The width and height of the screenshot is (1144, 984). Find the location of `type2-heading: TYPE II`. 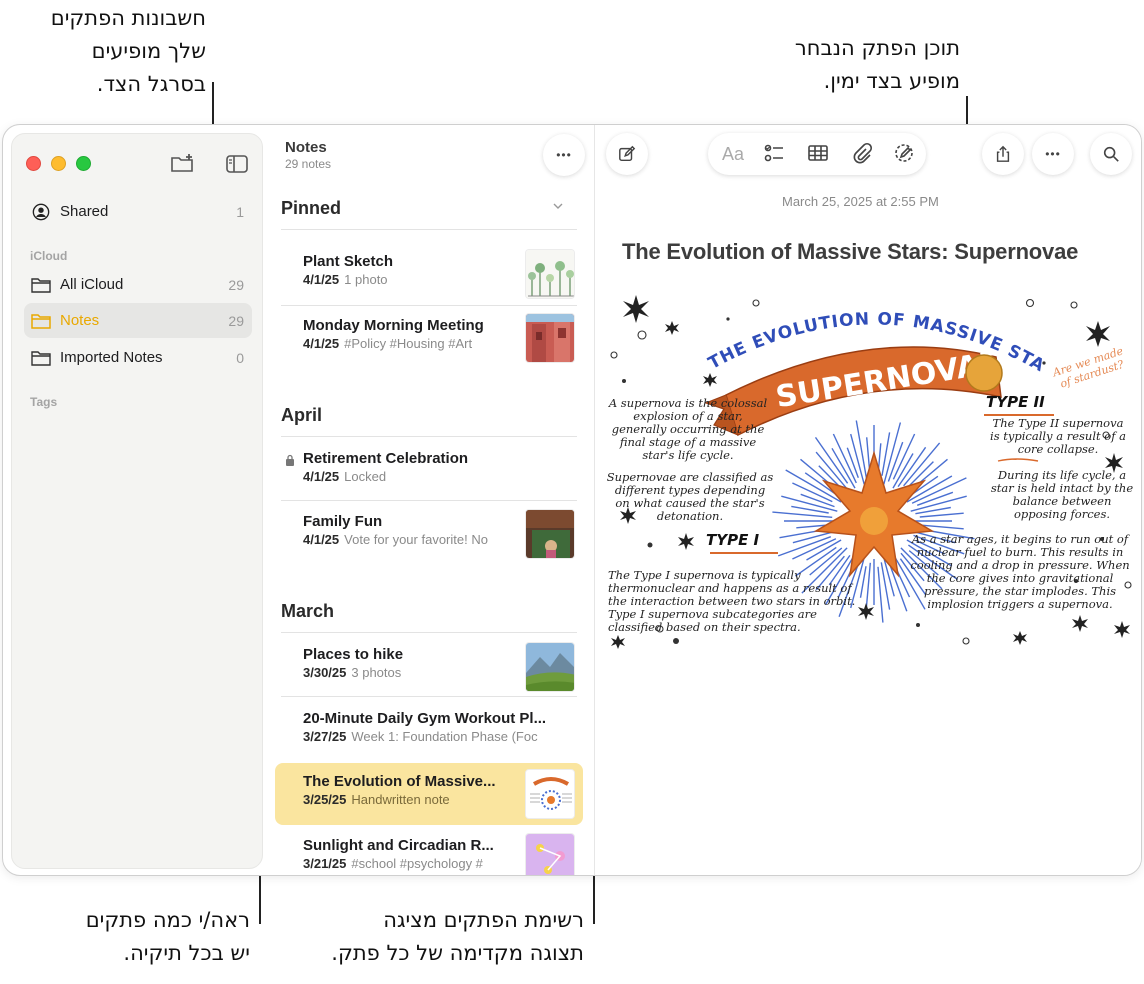

type2-heading: TYPE II is located at coordinates (1015, 402).